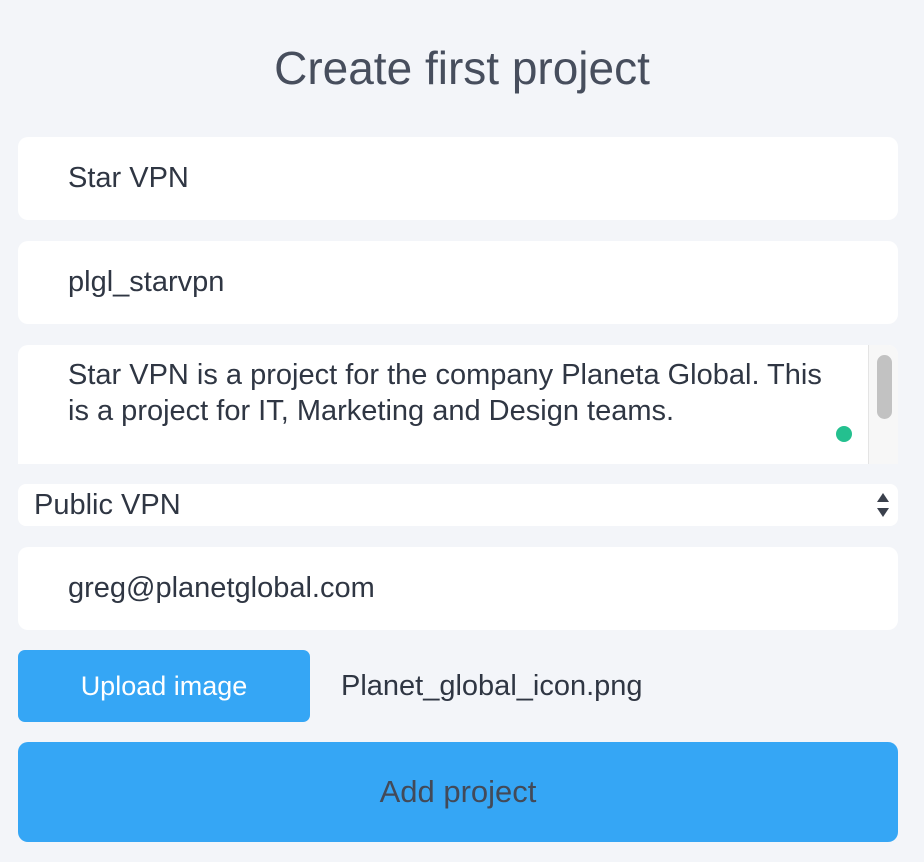  What do you see at coordinates (458, 588) in the screenshot?
I see `email-input` at bounding box center [458, 588].